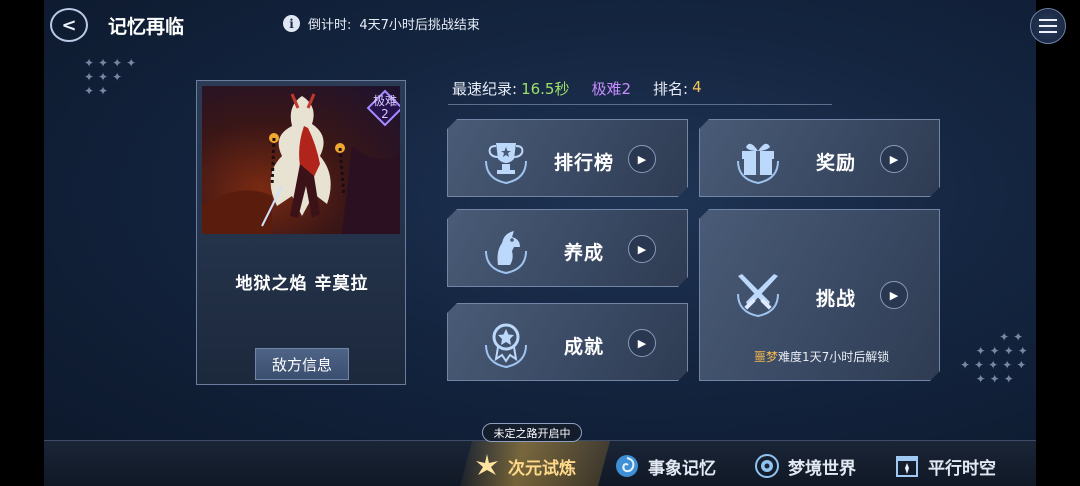  Describe the element at coordinates (506, 343) in the screenshot. I see `star-medal-icon` at that location.